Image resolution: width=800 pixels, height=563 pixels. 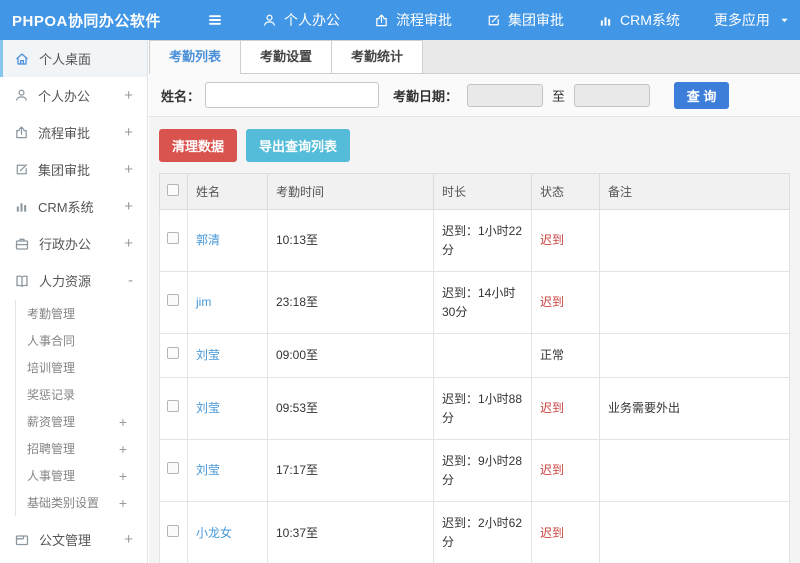 I want to click on sidebar-item: 行政办公 +, so click(x=73, y=243).